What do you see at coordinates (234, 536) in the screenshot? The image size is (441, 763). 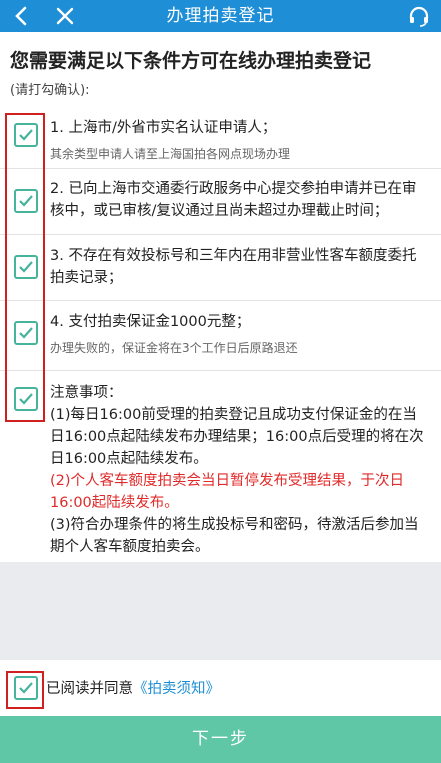 I see `note-3: (3)符合办理条件的将生成投标号和密码，待激活后参加当期个人客车额度拍卖会。` at bounding box center [234, 536].